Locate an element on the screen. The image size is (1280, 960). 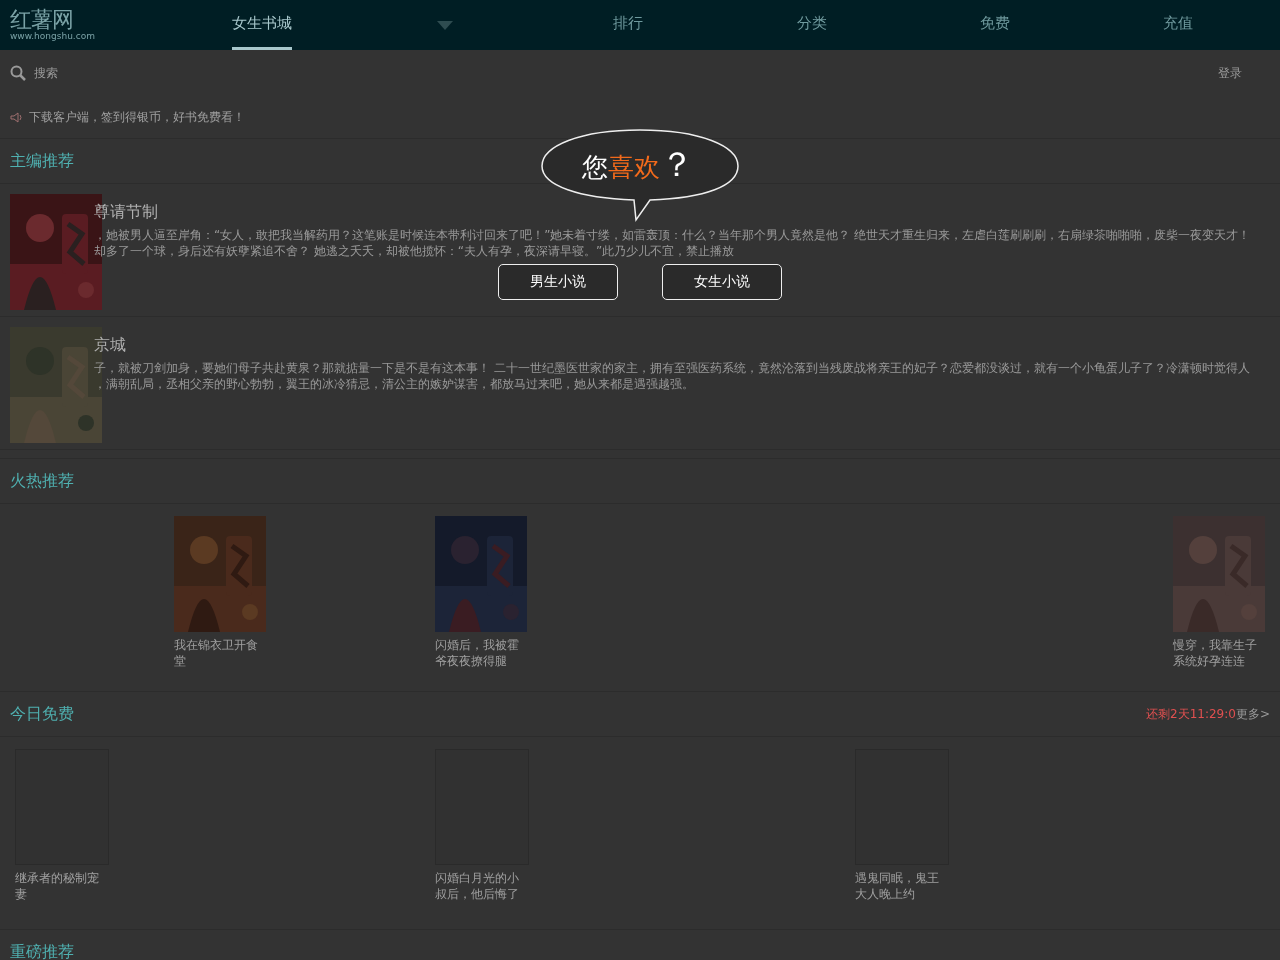
book-title: 遇鬼同眠，鬼王大人晚上约 is located at coordinates (901, 886).